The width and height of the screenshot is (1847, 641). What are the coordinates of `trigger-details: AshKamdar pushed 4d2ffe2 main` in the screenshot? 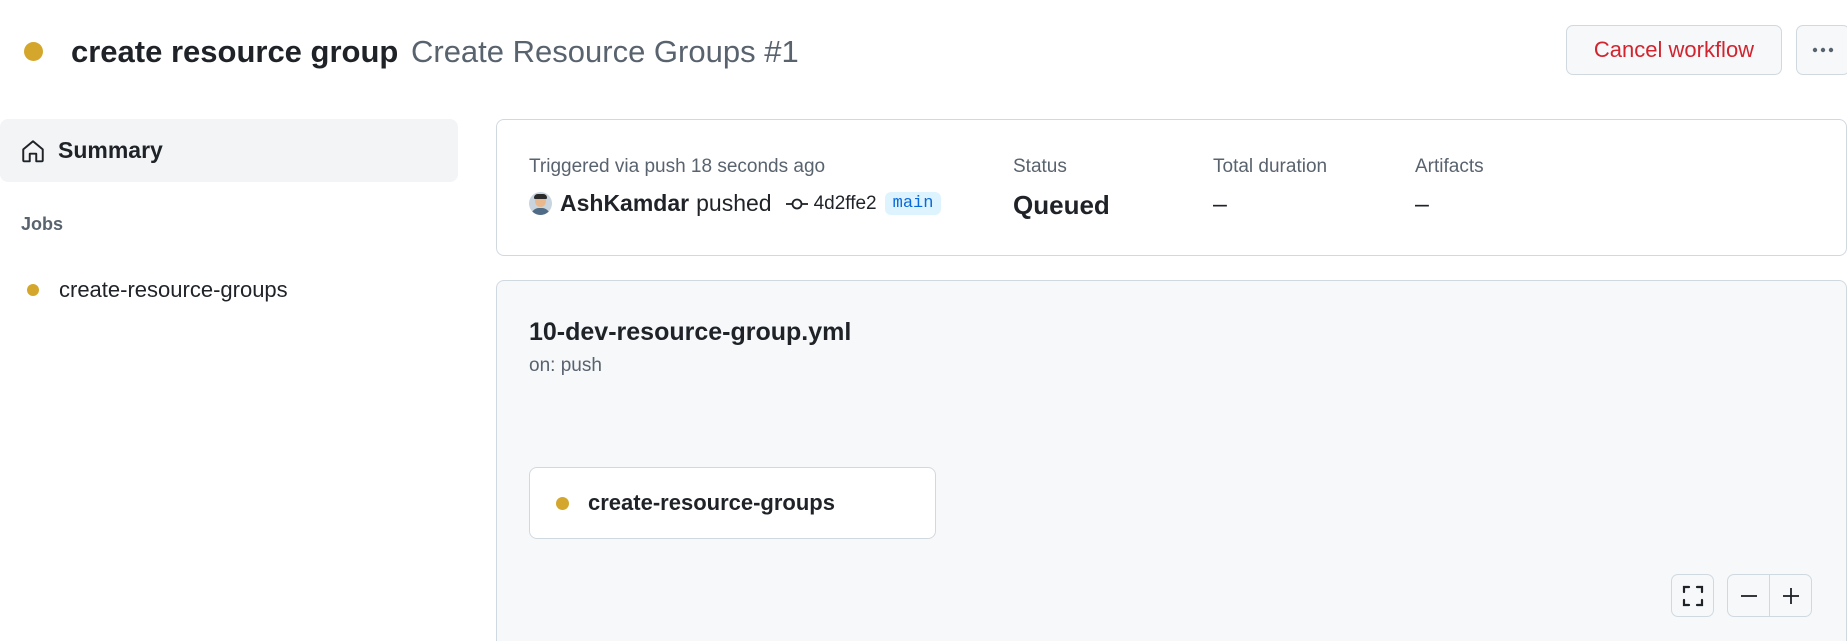 It's located at (735, 203).